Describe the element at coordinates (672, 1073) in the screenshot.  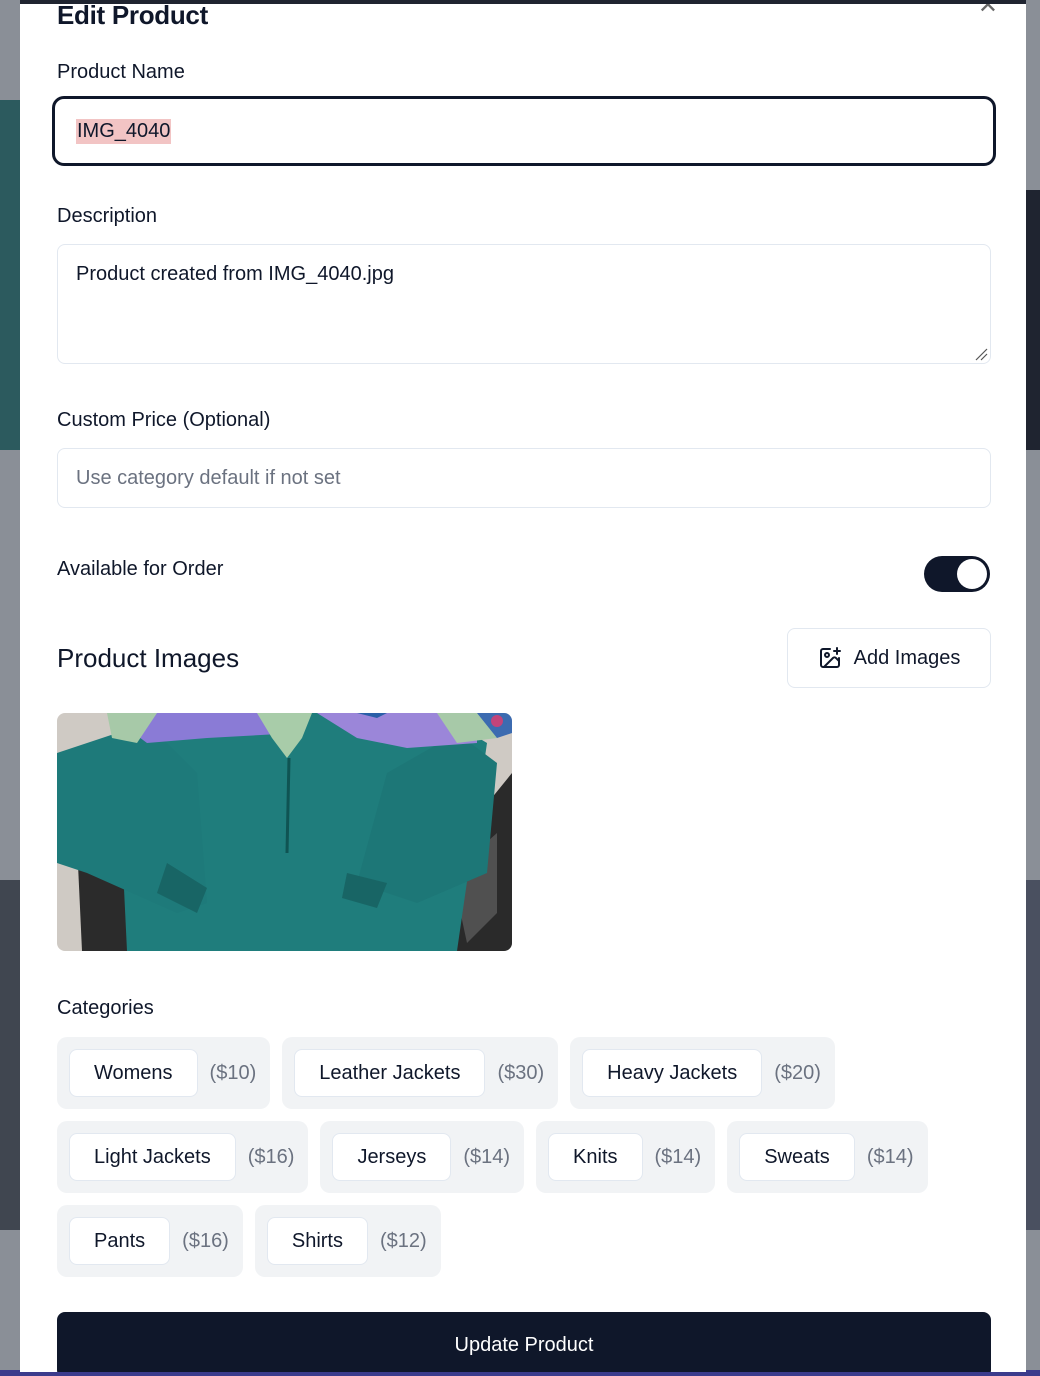
I see `category-name: Heavy Jackets` at that location.